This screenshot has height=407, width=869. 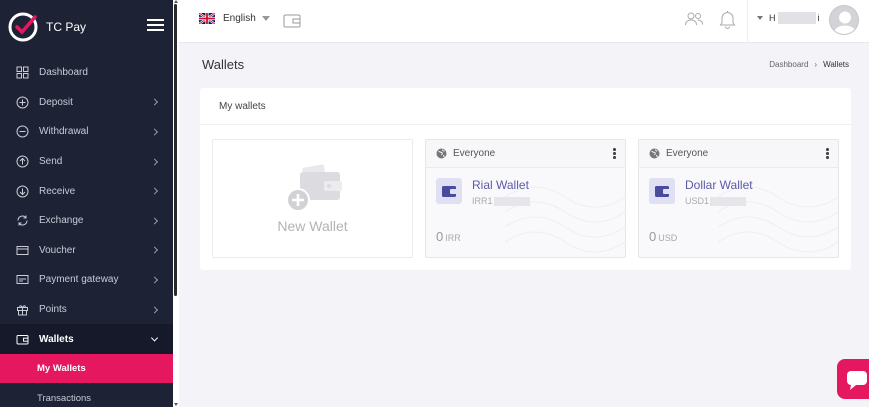 What do you see at coordinates (63, 73) in the screenshot?
I see `sidebar-item-label: Dashboard` at bounding box center [63, 73].